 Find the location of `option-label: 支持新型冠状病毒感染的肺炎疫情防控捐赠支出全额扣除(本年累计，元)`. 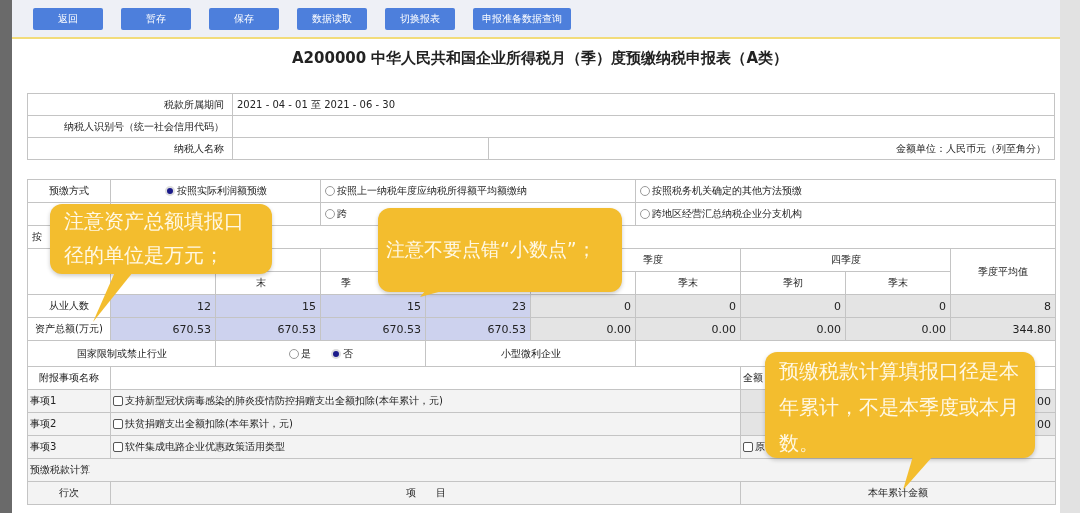

option-label: 支持新型冠状病毒感染的肺炎疫情防控捐赠支出全额扣除(本年累计，元) is located at coordinates (284, 401).